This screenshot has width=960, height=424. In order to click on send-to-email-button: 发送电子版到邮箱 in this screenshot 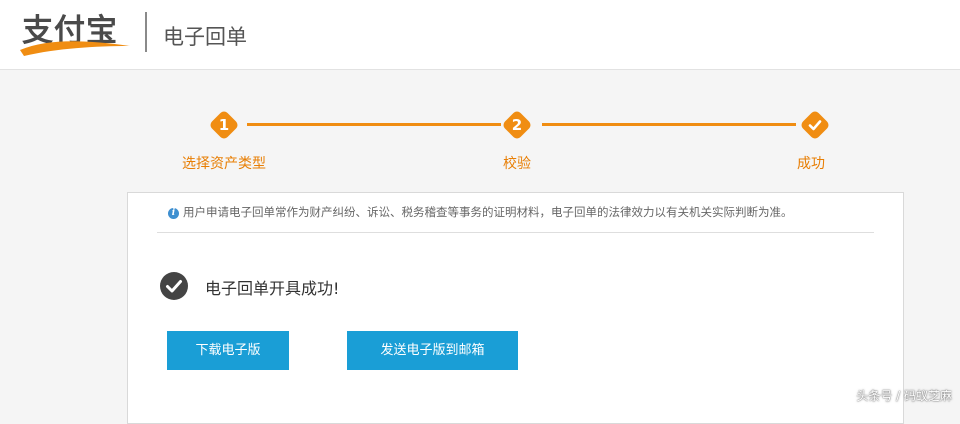, I will do `click(432, 350)`.